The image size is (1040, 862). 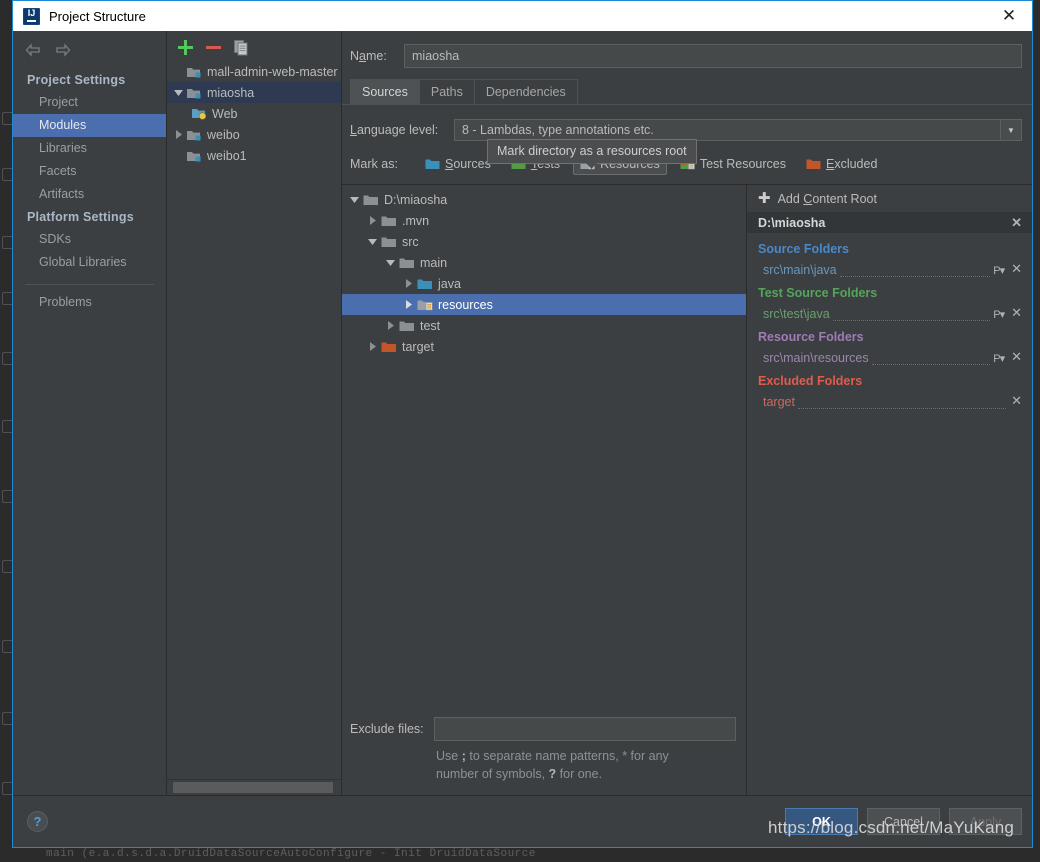 What do you see at coordinates (97, 16) in the screenshot?
I see `dialog-title: Project Structure` at bounding box center [97, 16].